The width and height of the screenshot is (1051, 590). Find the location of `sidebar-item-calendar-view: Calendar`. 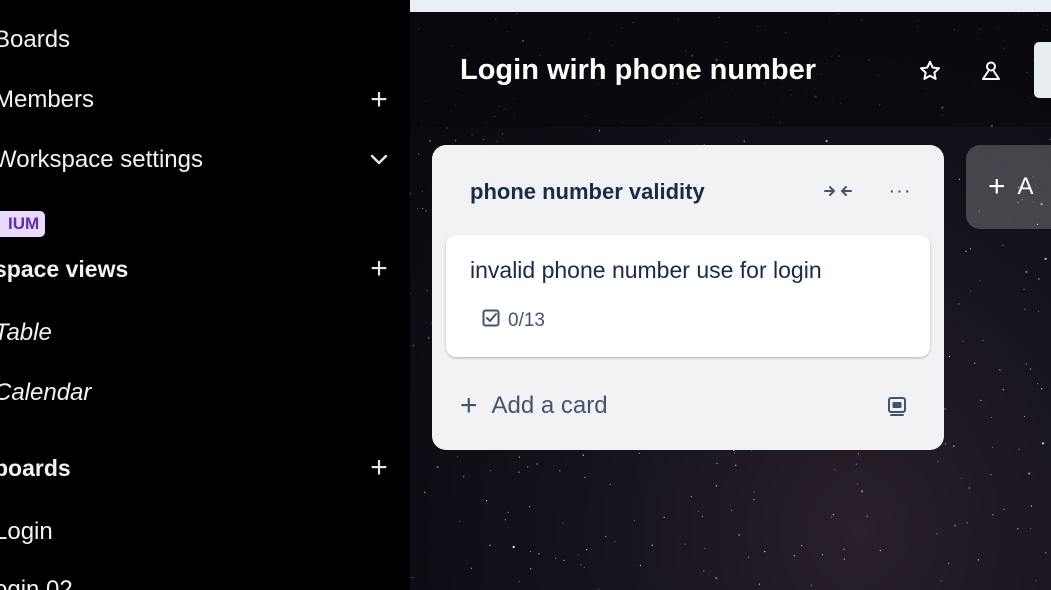

sidebar-item-calendar-view: Calendar is located at coordinates (197, 393).